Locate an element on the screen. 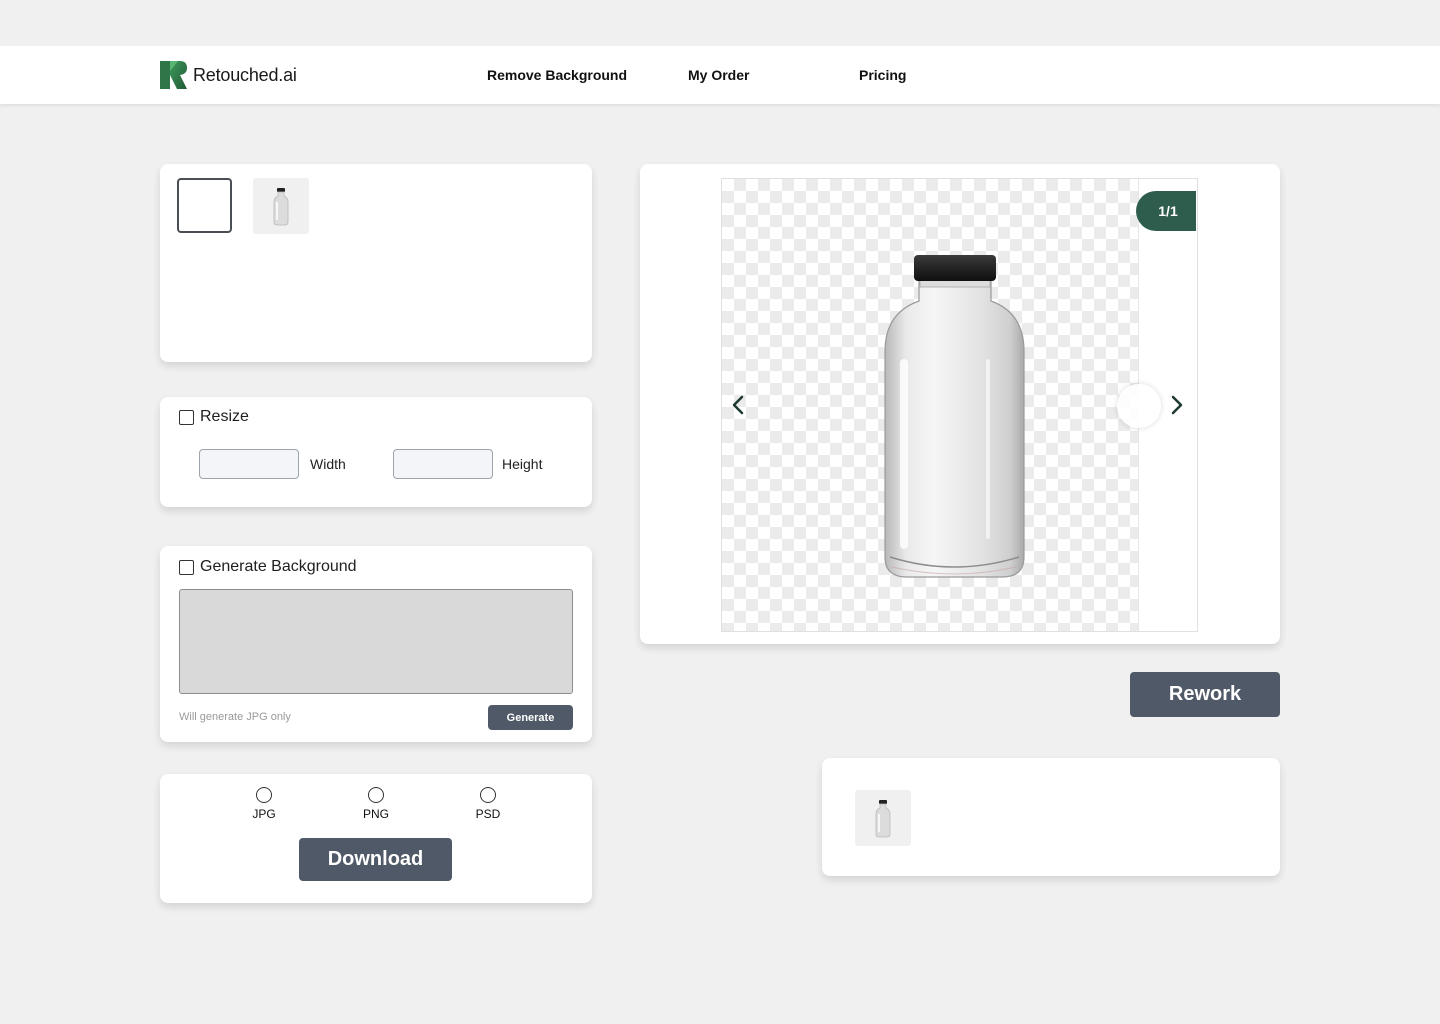  result-thumbnail is located at coordinates (883, 818).